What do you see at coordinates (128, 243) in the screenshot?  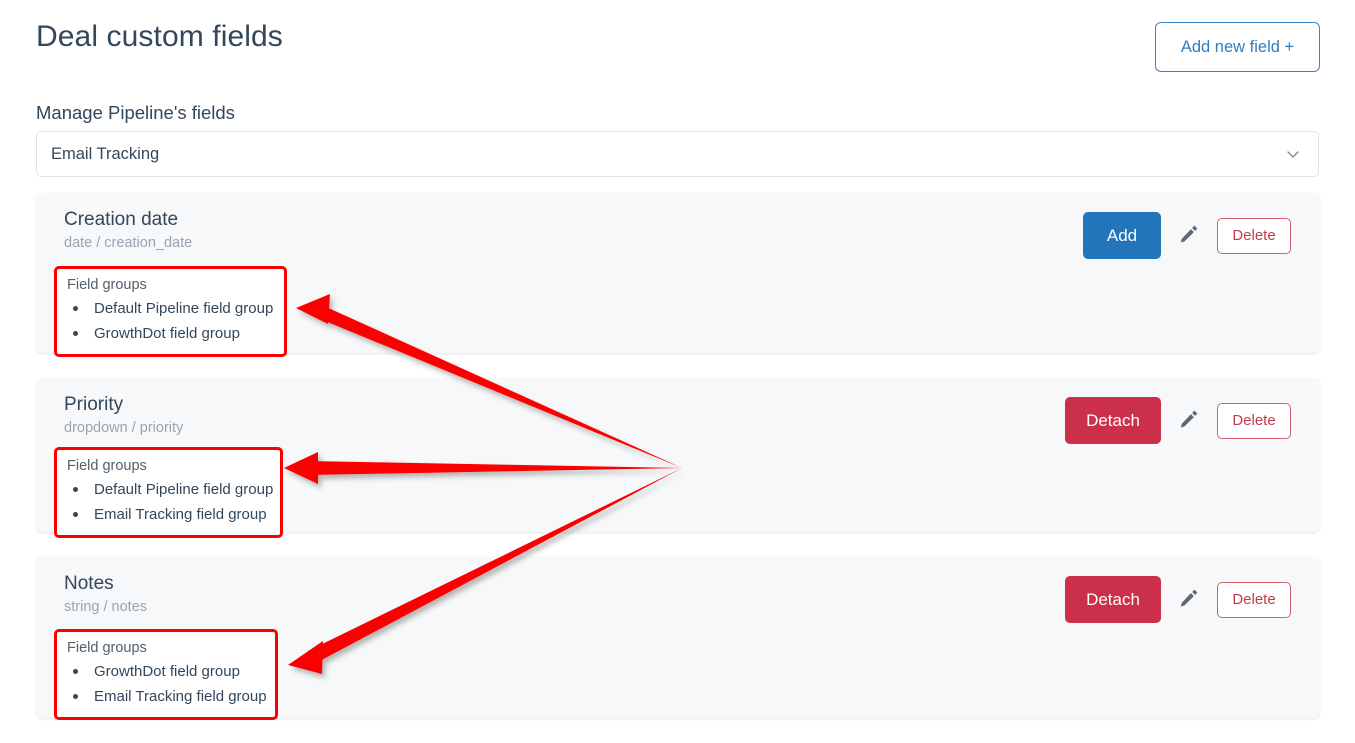 I see `field-type-key: date / creation_date` at bounding box center [128, 243].